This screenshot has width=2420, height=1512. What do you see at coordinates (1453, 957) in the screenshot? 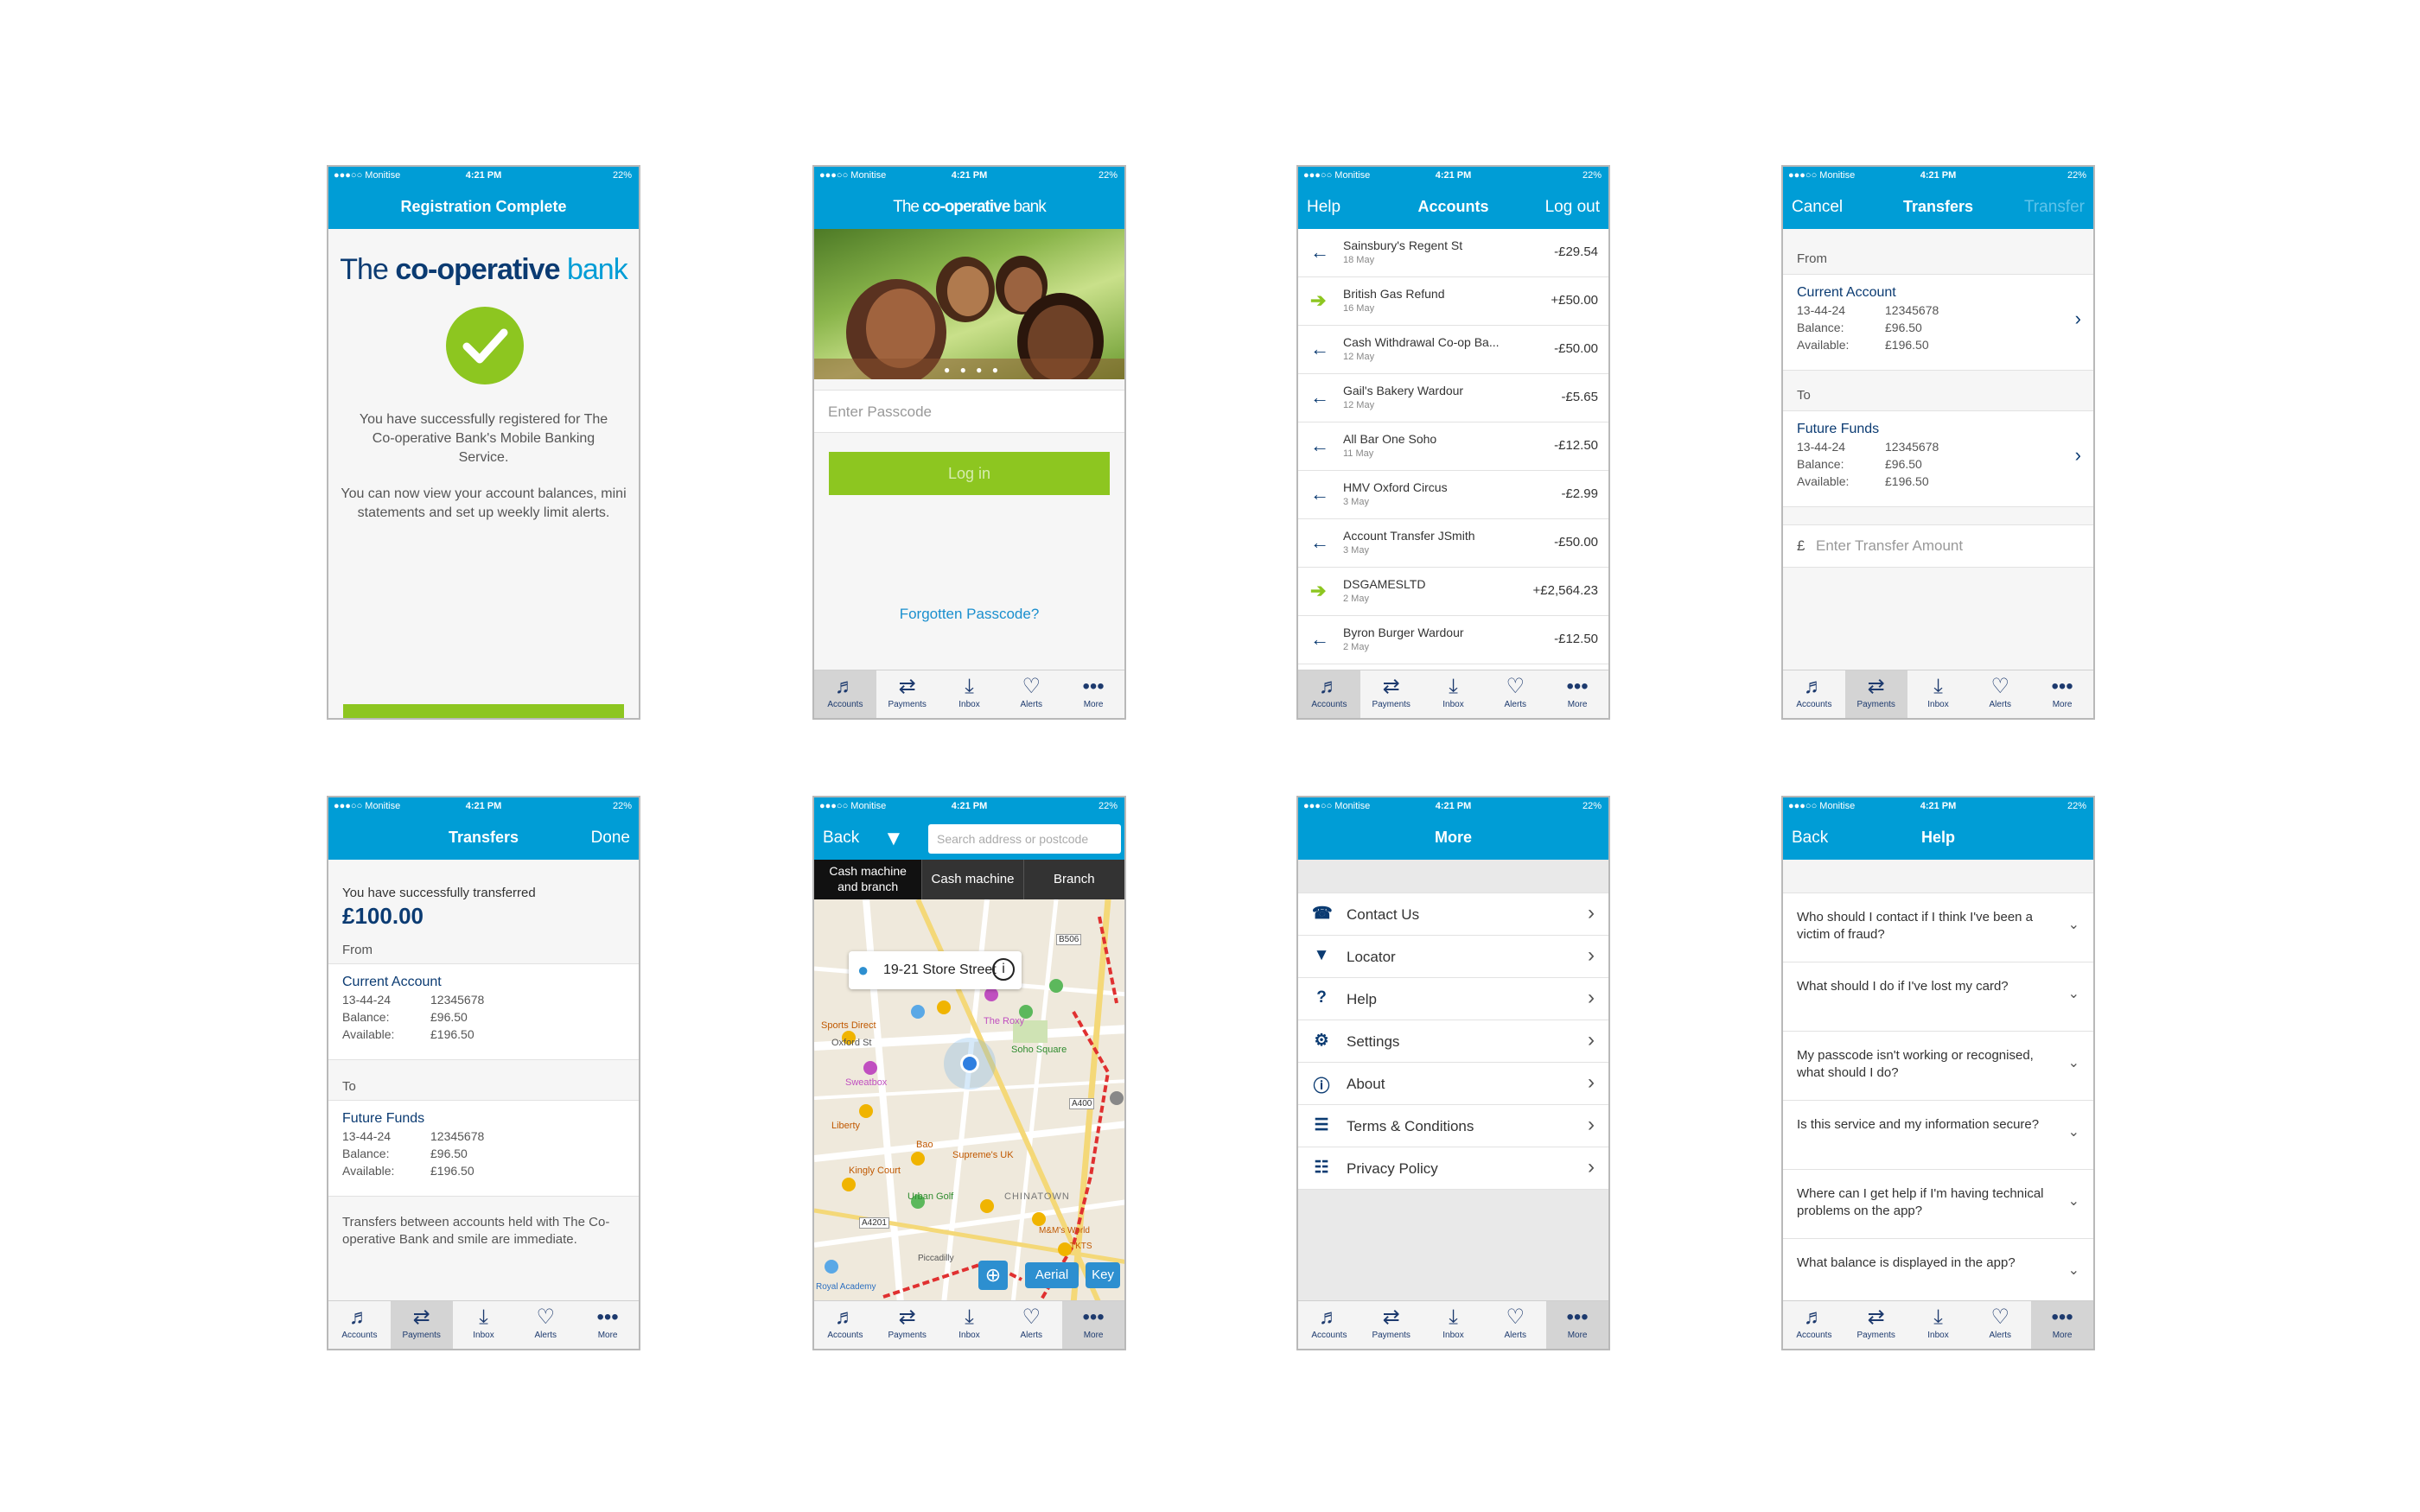
I see `more-item-locator: ▼ Locator ›` at bounding box center [1453, 957].